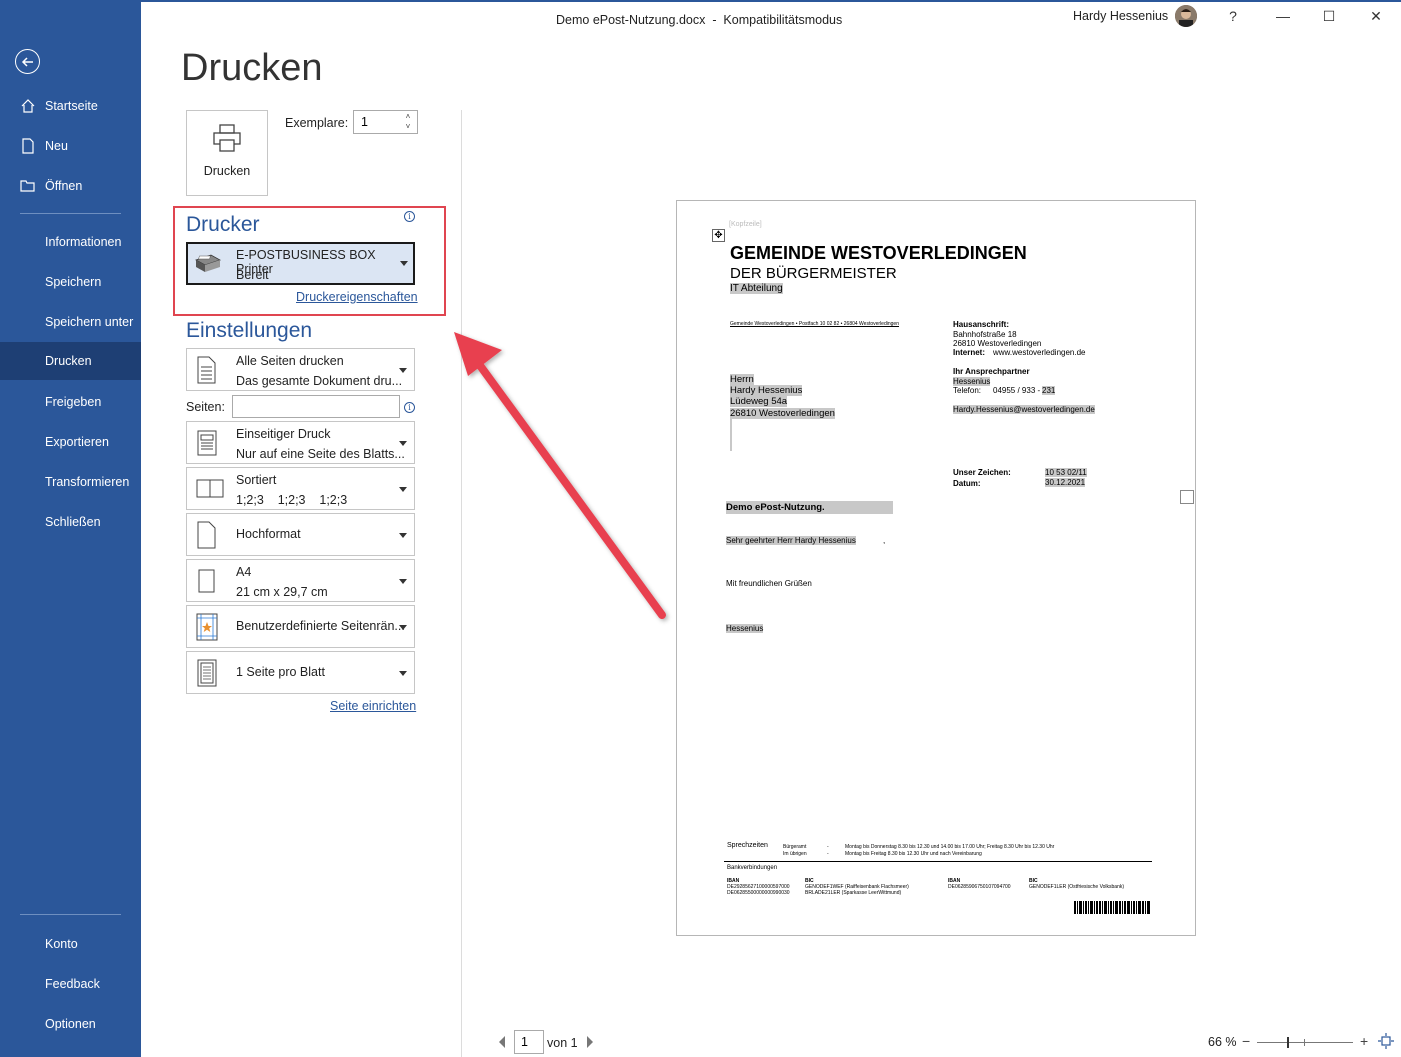 The image size is (1401, 1057). I want to click on nav-open: Öffnen, so click(70, 186).